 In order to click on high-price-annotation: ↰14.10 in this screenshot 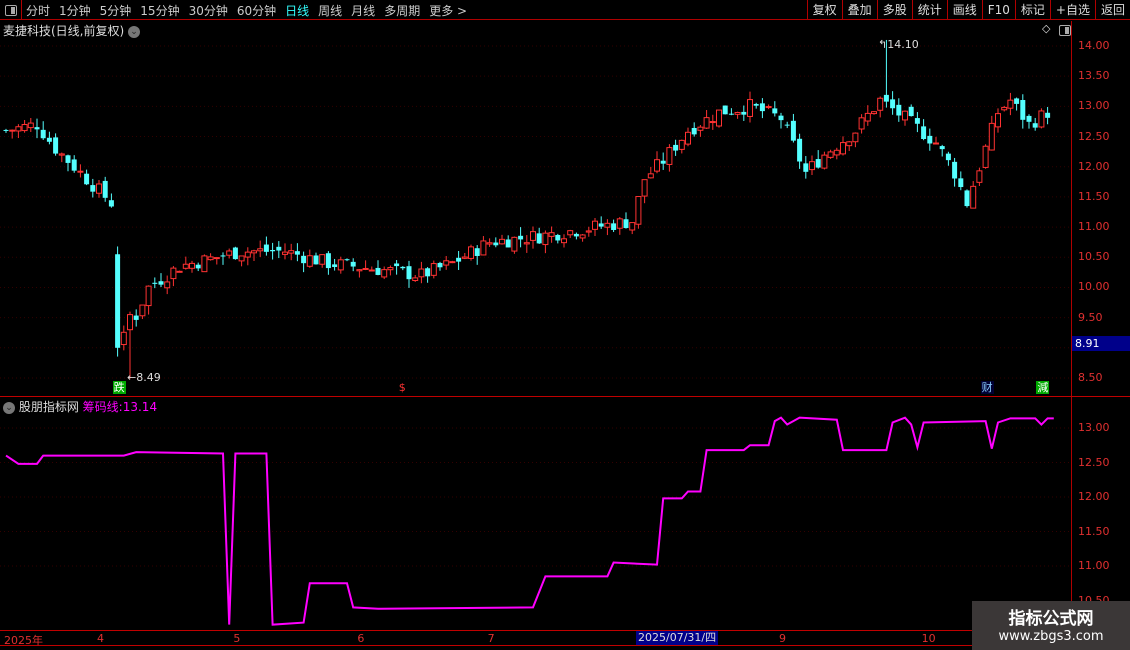, I will do `click(898, 44)`.